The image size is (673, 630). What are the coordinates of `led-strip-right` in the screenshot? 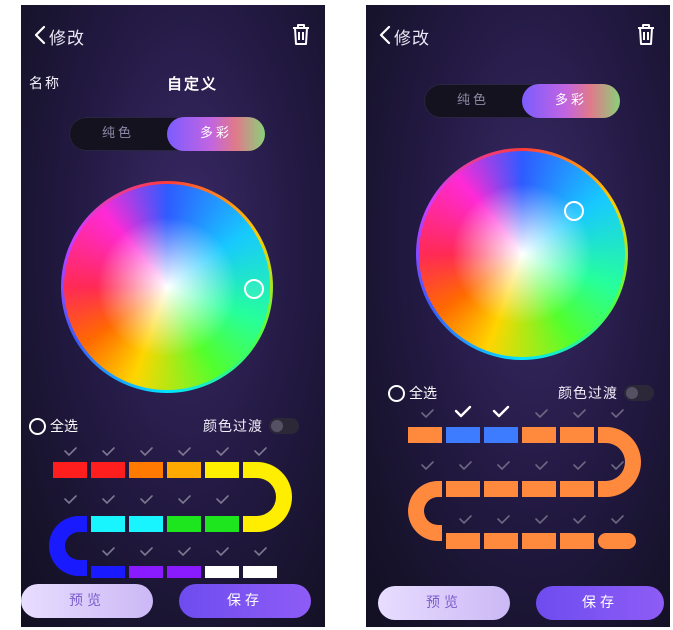 It's located at (524, 477).